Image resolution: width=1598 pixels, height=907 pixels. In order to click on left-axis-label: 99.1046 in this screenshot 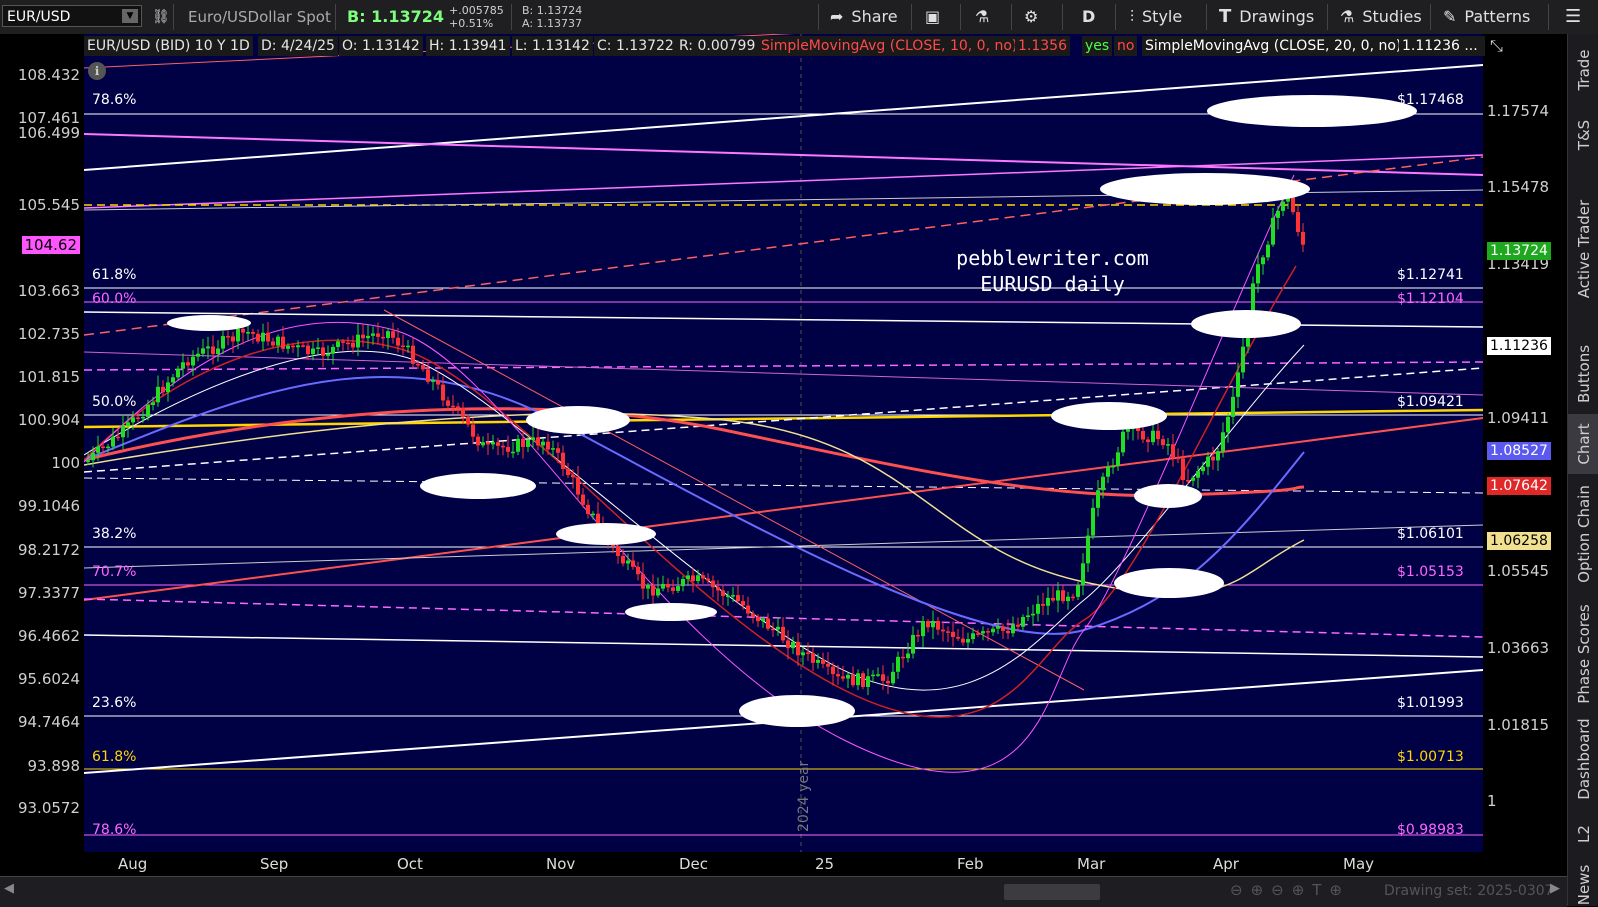, I will do `click(48, 506)`.